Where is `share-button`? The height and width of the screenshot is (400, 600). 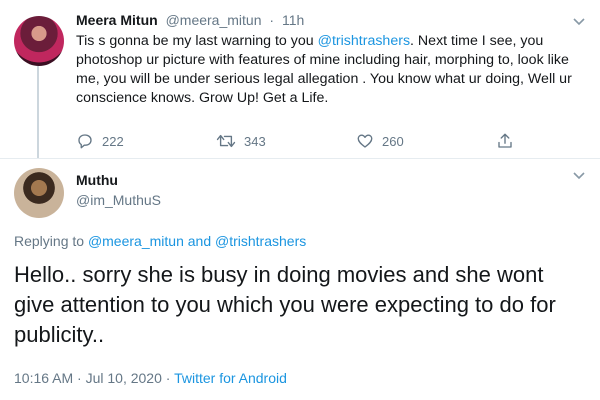
share-button is located at coordinates (505, 141).